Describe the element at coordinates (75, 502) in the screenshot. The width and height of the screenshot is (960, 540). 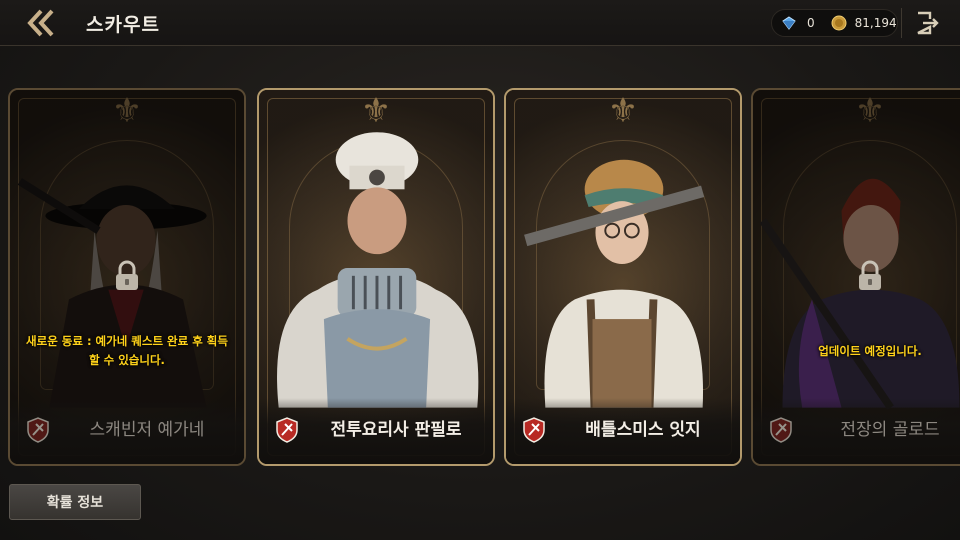
I see `probability-info-button: 확률 정보` at that location.